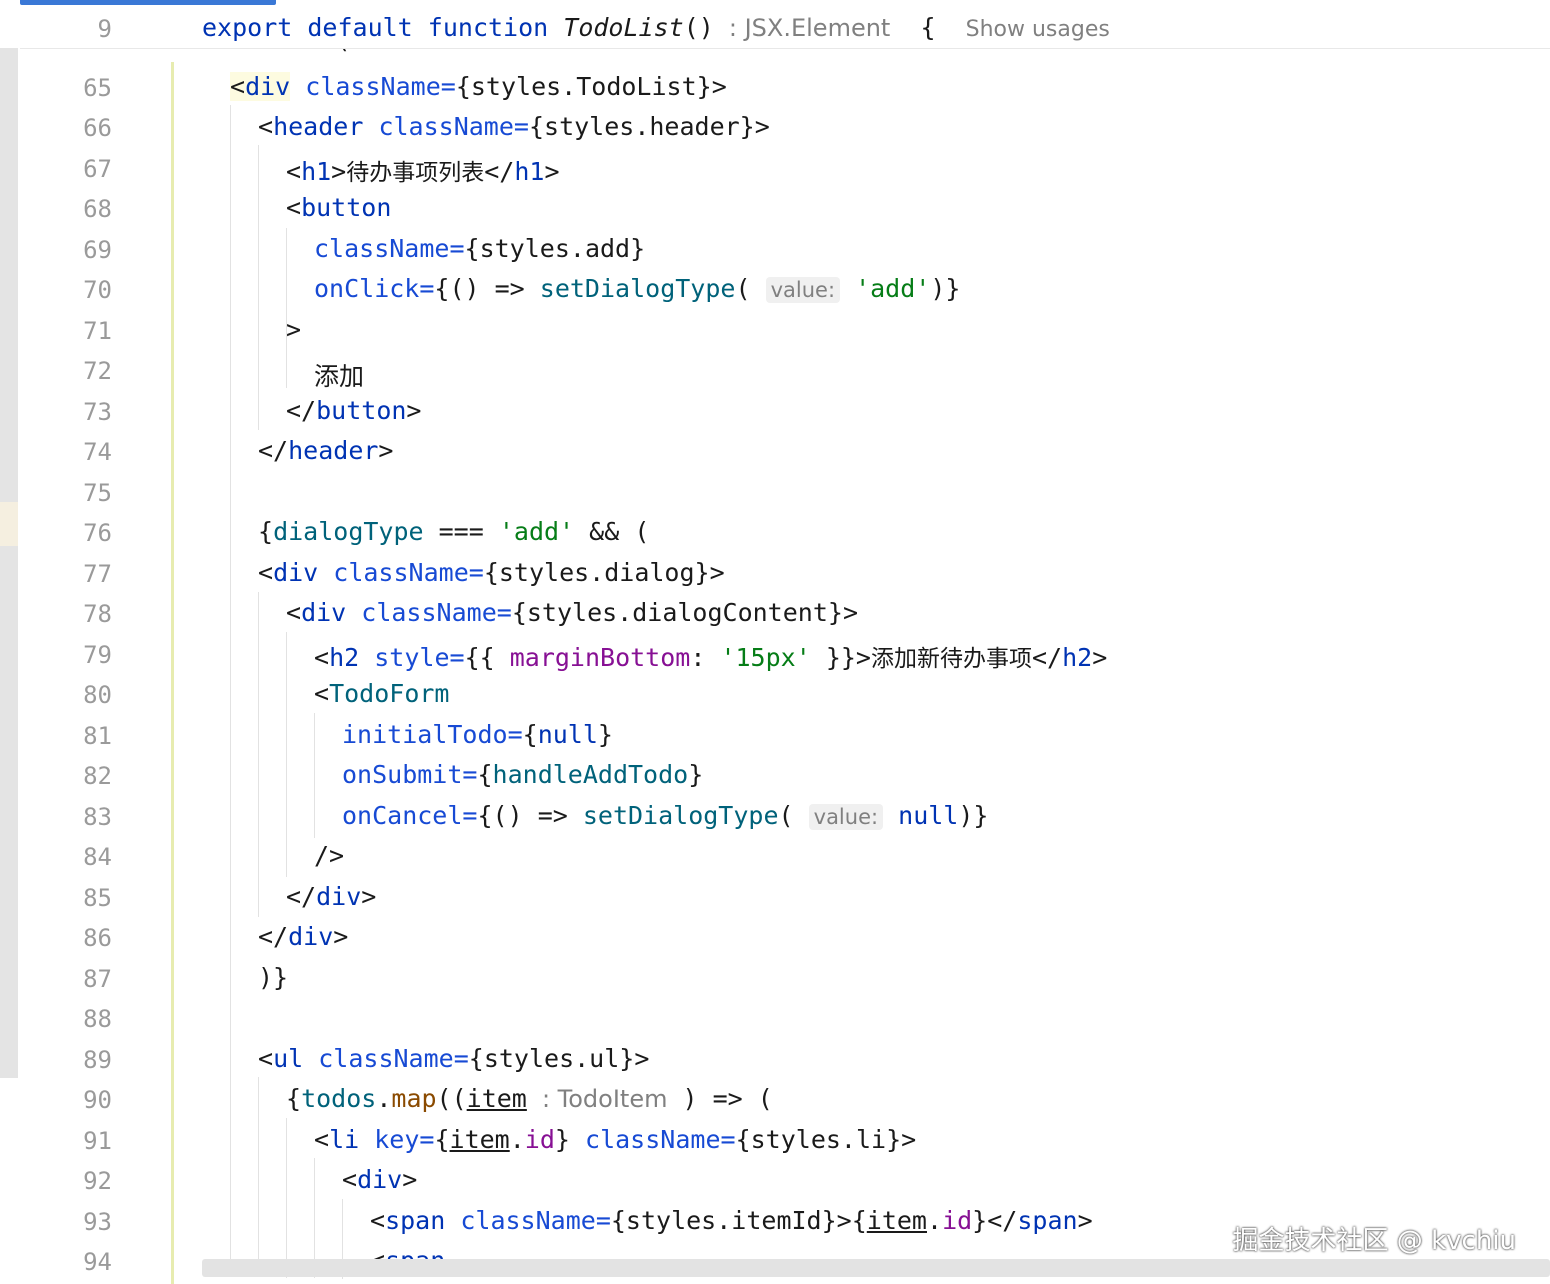  I want to click on show-usages-link: Show usages, so click(1038, 29).